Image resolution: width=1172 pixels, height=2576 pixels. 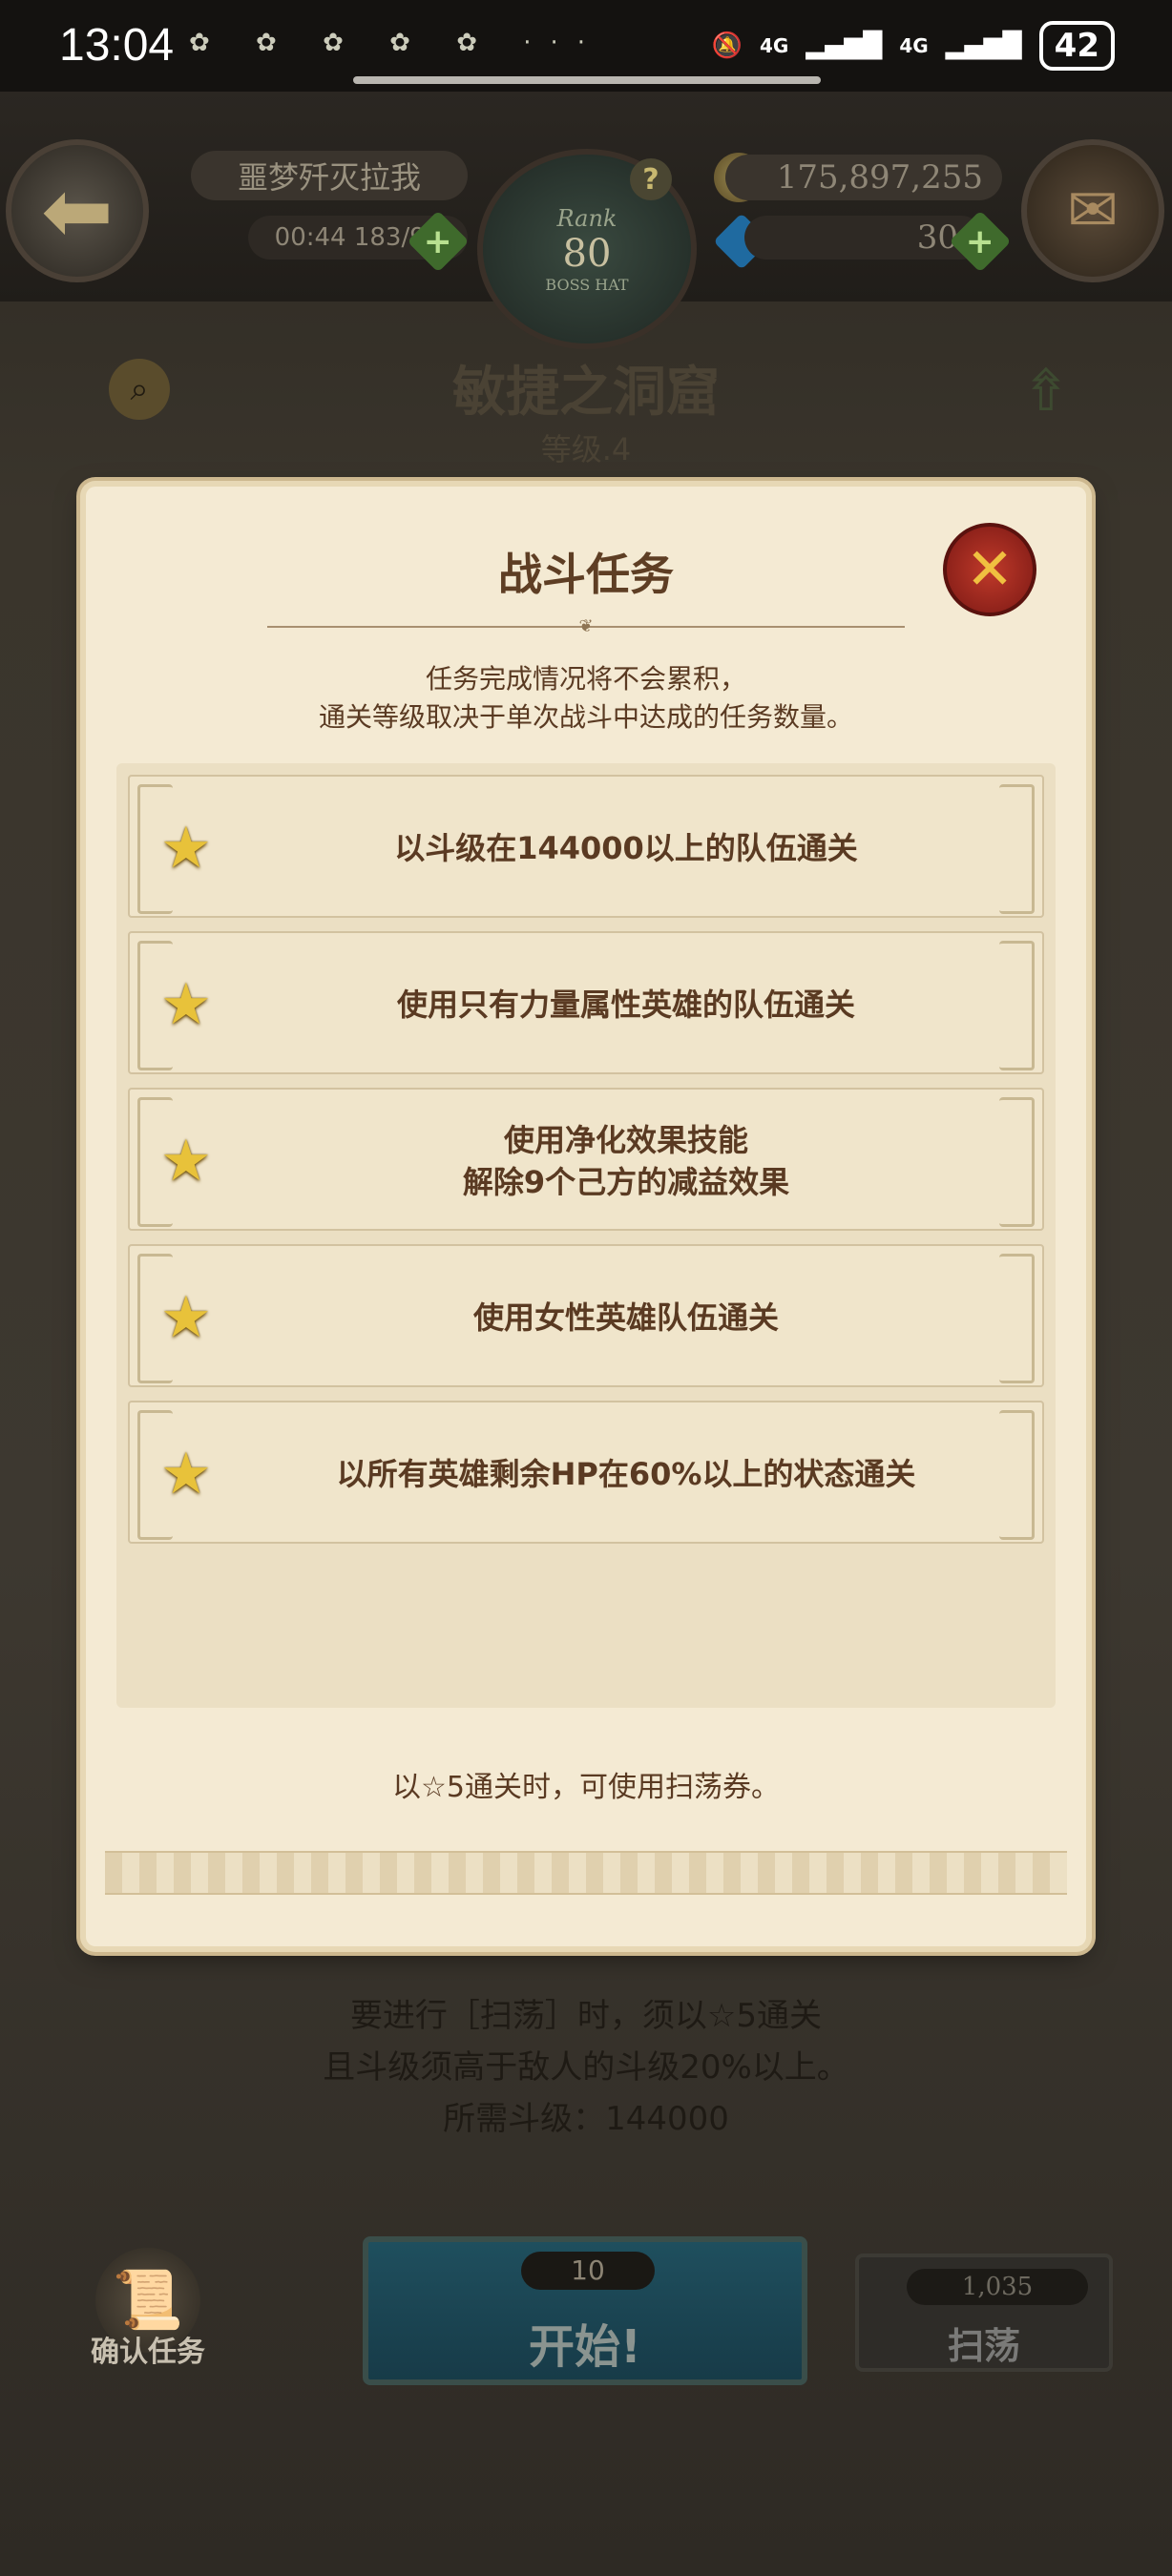 What do you see at coordinates (625, 1005) in the screenshot?
I see `mission-text: 使用只有力量属性英雄的队伍通关` at bounding box center [625, 1005].